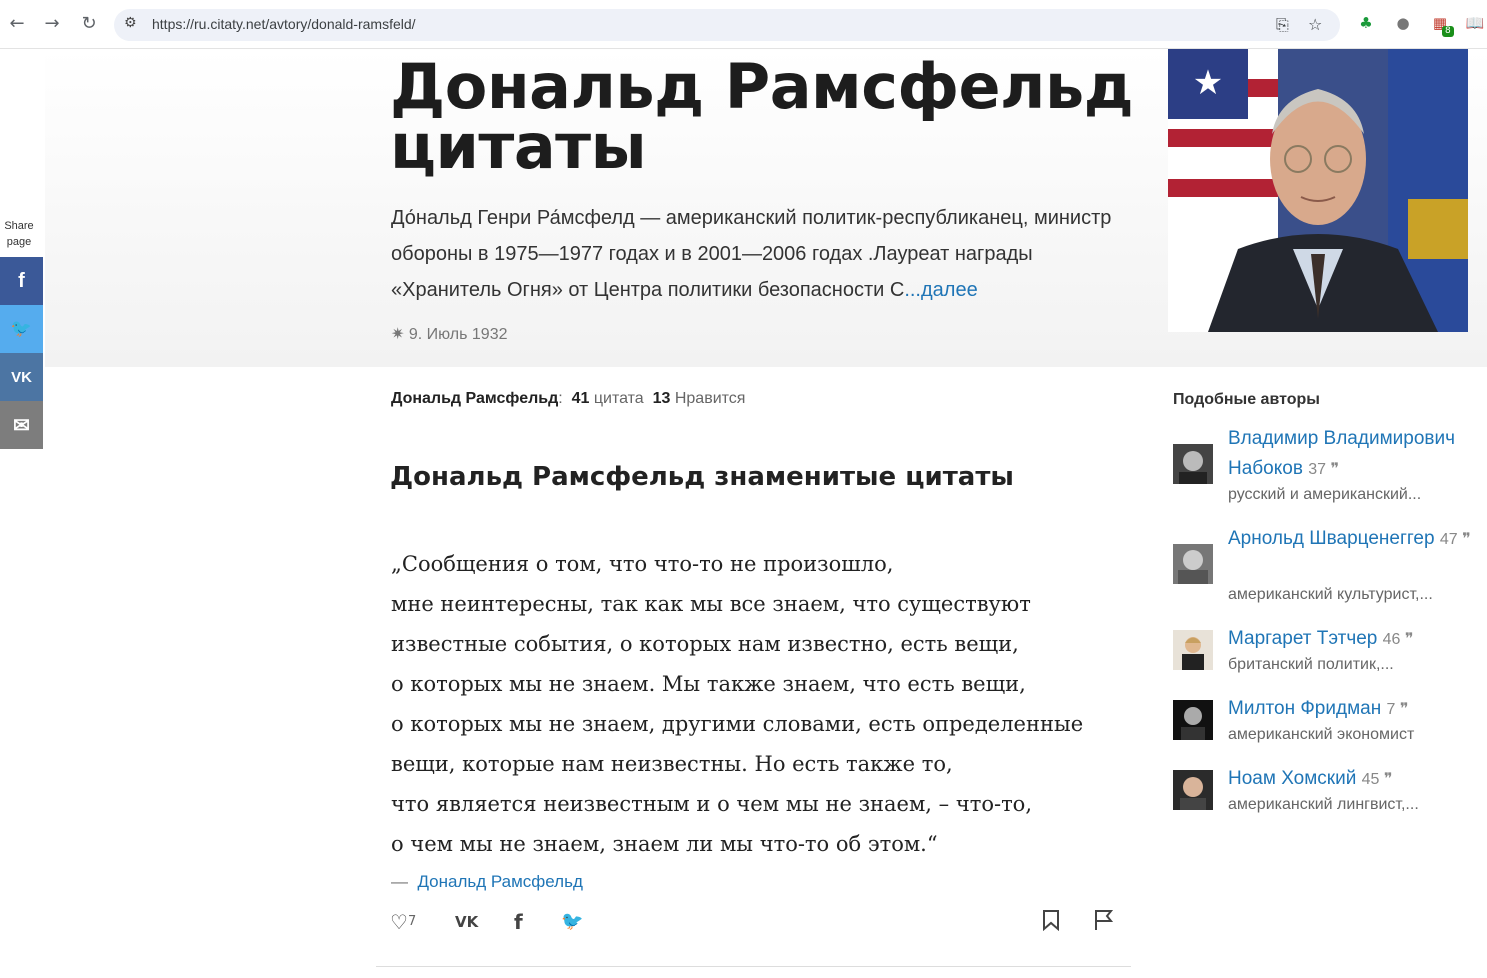 This screenshot has height=978, width=1487. I want to click on share-facebook-button: f, so click(21, 281).